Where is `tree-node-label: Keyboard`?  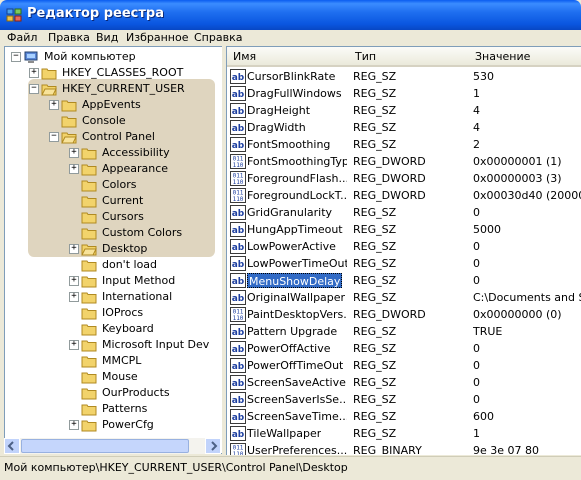 tree-node-label: Keyboard is located at coordinates (128, 328).